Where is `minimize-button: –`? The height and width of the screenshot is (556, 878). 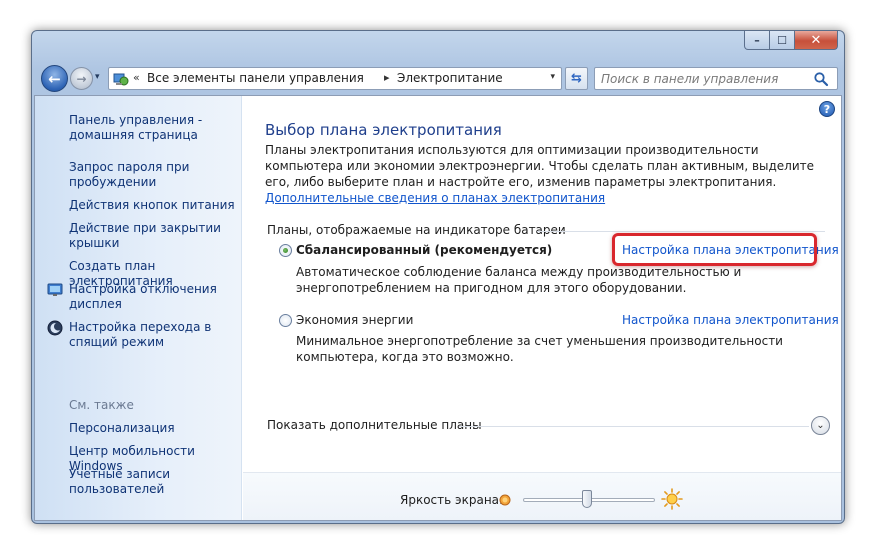
minimize-button: – is located at coordinates (757, 40).